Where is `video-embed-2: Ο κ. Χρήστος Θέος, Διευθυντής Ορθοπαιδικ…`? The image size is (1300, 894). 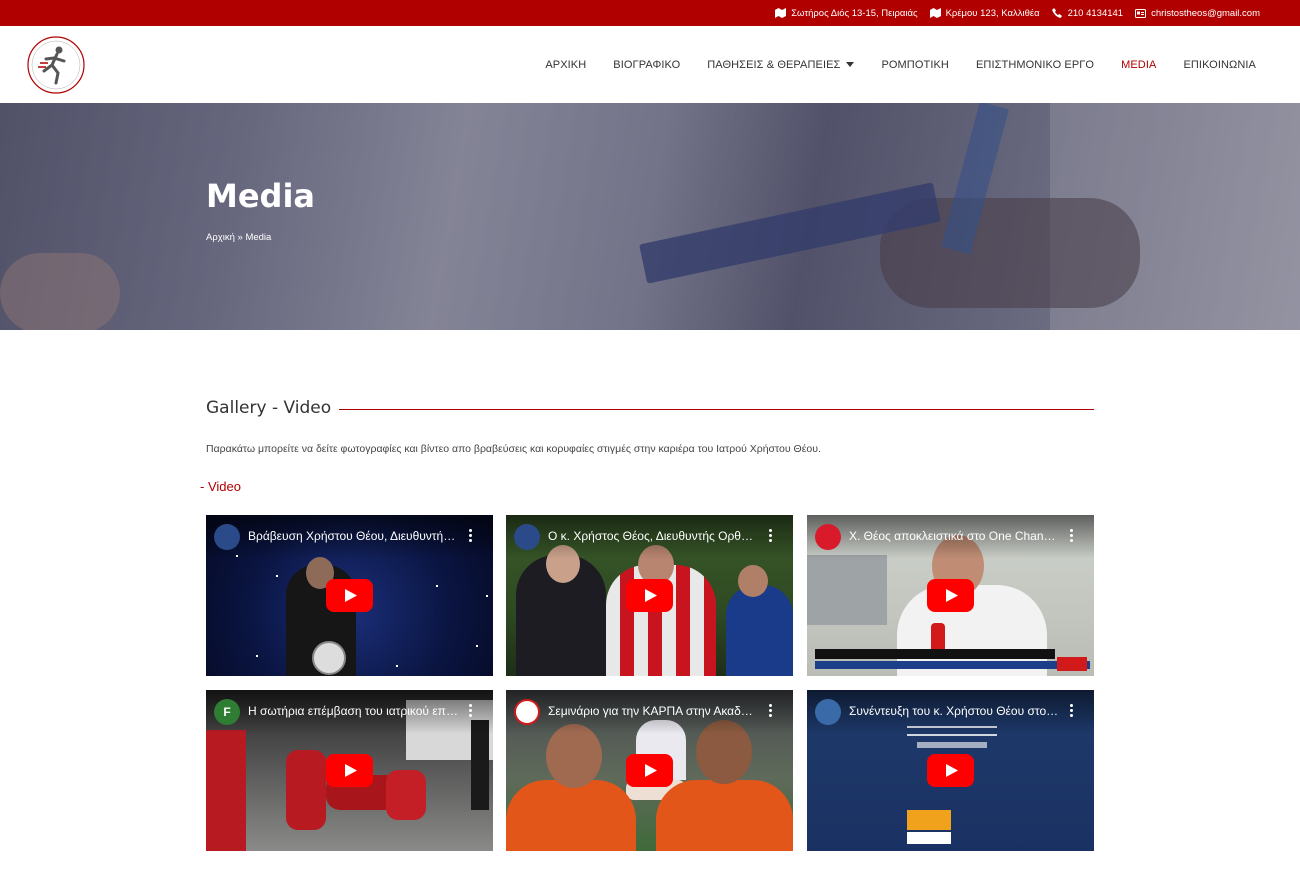 video-embed-2: Ο κ. Χρήστος Θέος, Διευθυντής Ορθοπαιδικ… is located at coordinates (649, 595).